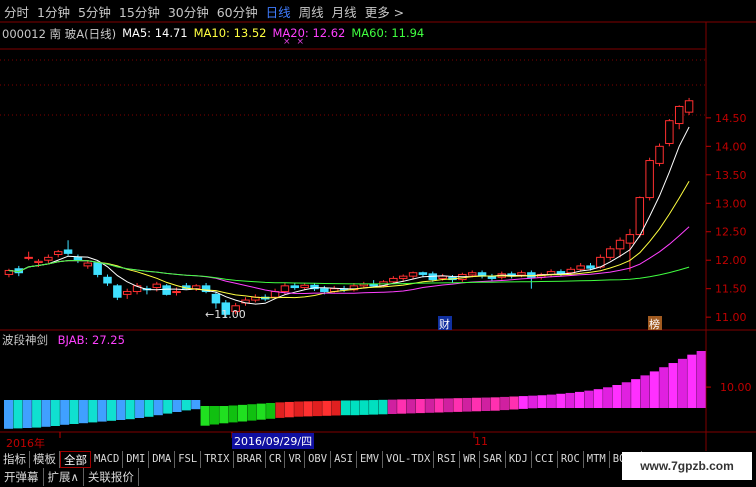  What do you see at coordinates (687, 466) in the screenshot?
I see `watermark-logo: www.7gpzb.com` at bounding box center [687, 466].